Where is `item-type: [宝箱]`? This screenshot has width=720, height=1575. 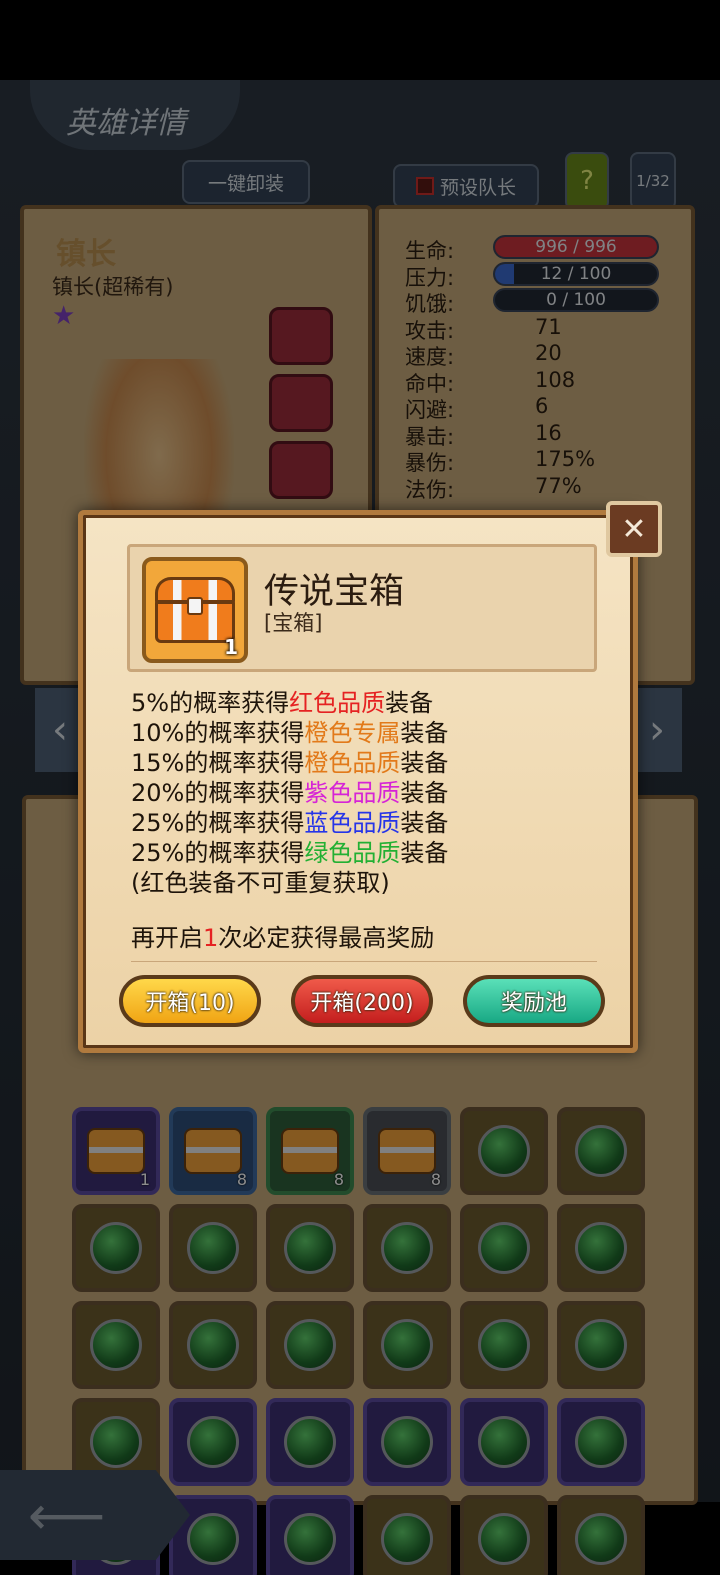
item-type: [宝箱] is located at coordinates (293, 623).